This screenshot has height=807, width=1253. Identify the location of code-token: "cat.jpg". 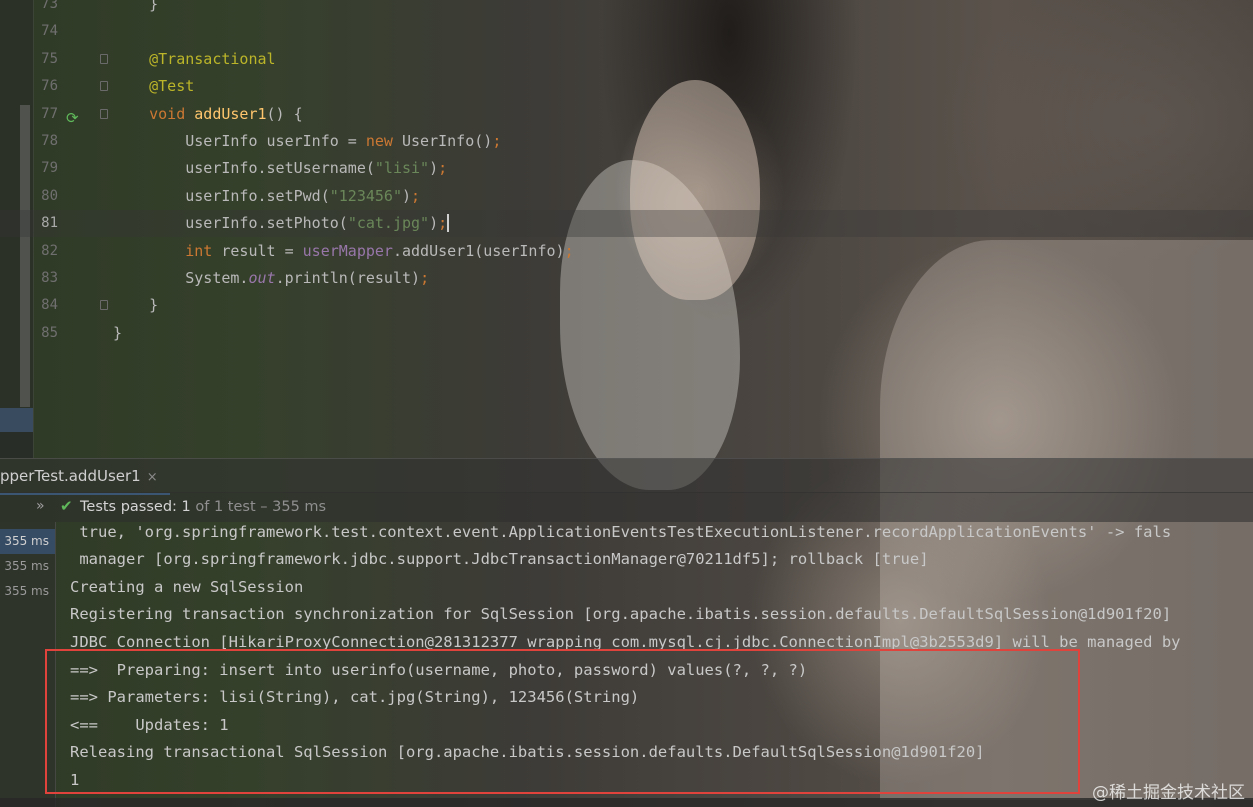
(388, 223).